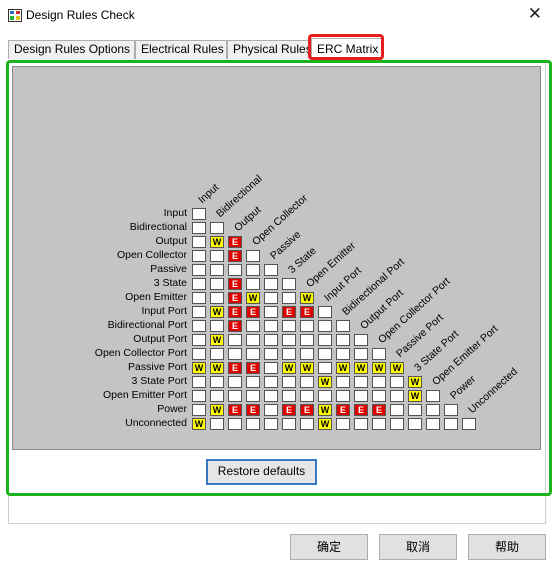 Image resolution: width=554 pixels, height=570 pixels. Describe the element at coordinates (346, 49) in the screenshot. I see `tab-erc-matrix: ERC Matrix` at that location.